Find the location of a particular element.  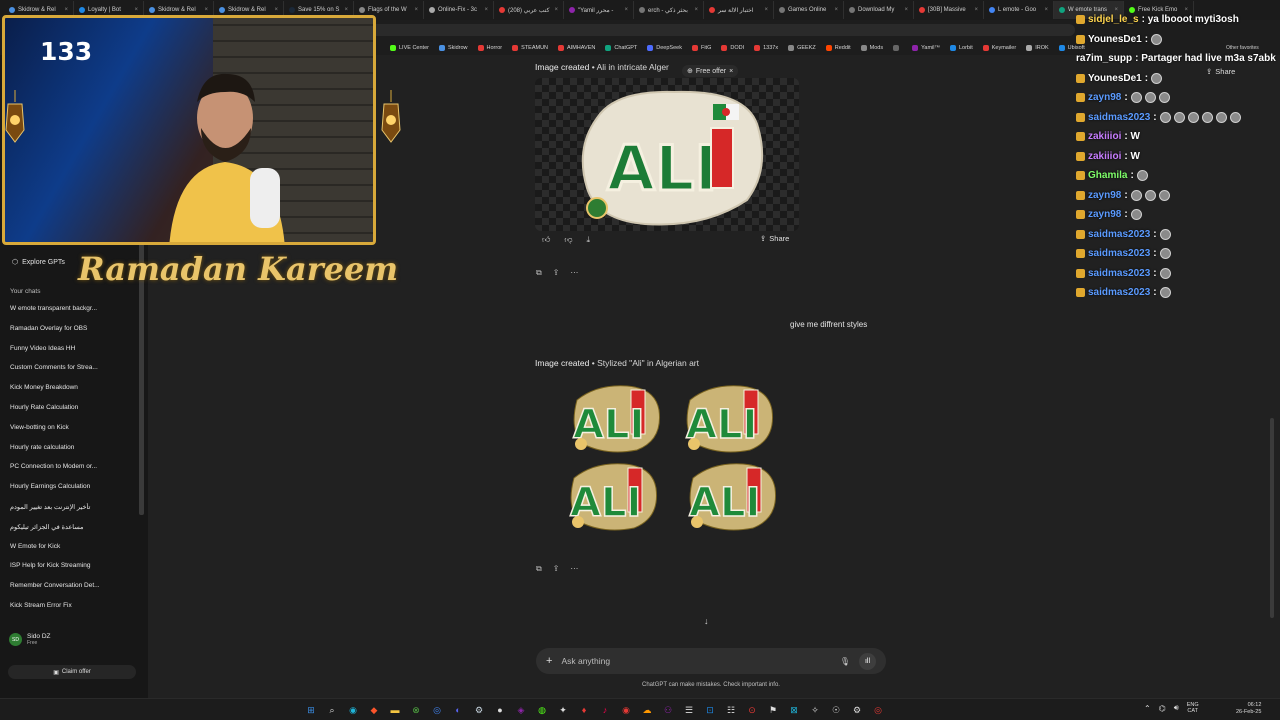

explore-gpts-button: ⬡ Explore GPTs is located at coordinates (38, 262).